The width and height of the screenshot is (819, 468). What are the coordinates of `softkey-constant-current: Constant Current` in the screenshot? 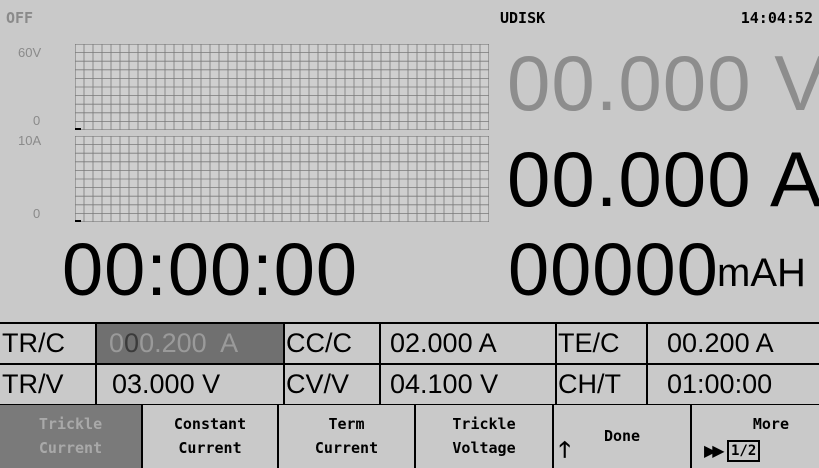 It's located at (211, 436).